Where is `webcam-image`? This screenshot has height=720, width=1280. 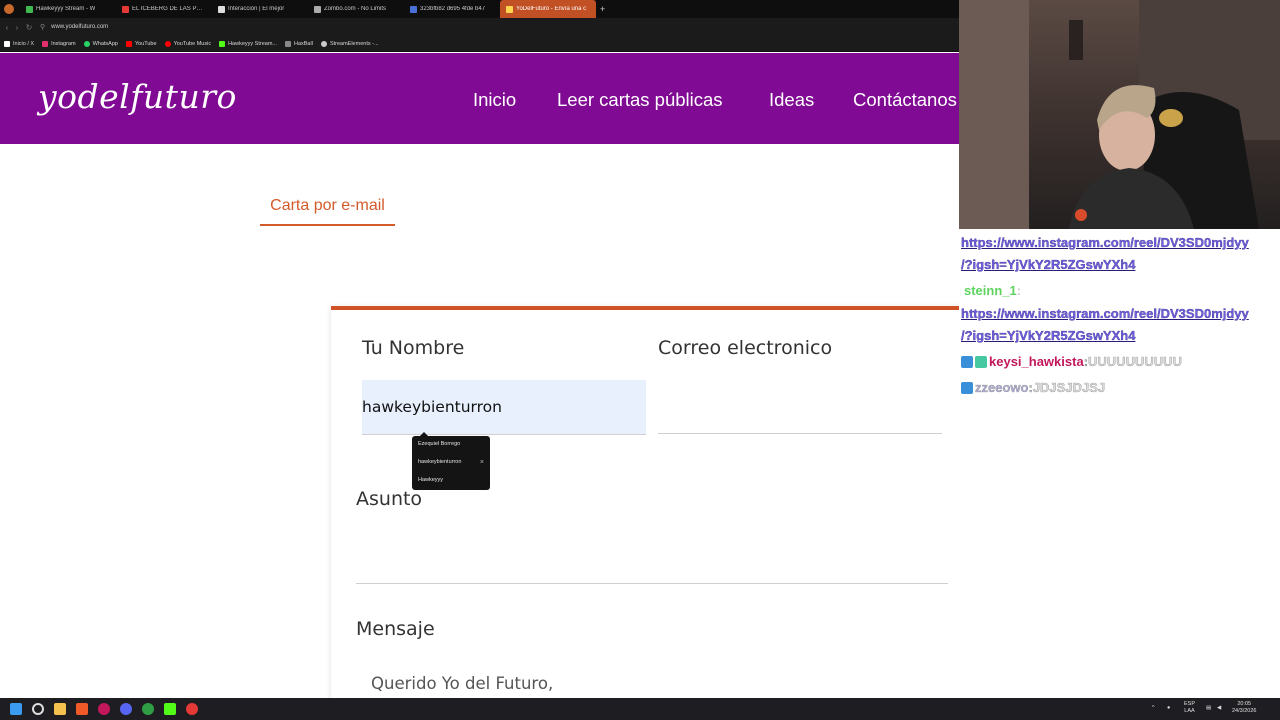 webcam-image is located at coordinates (1119, 114).